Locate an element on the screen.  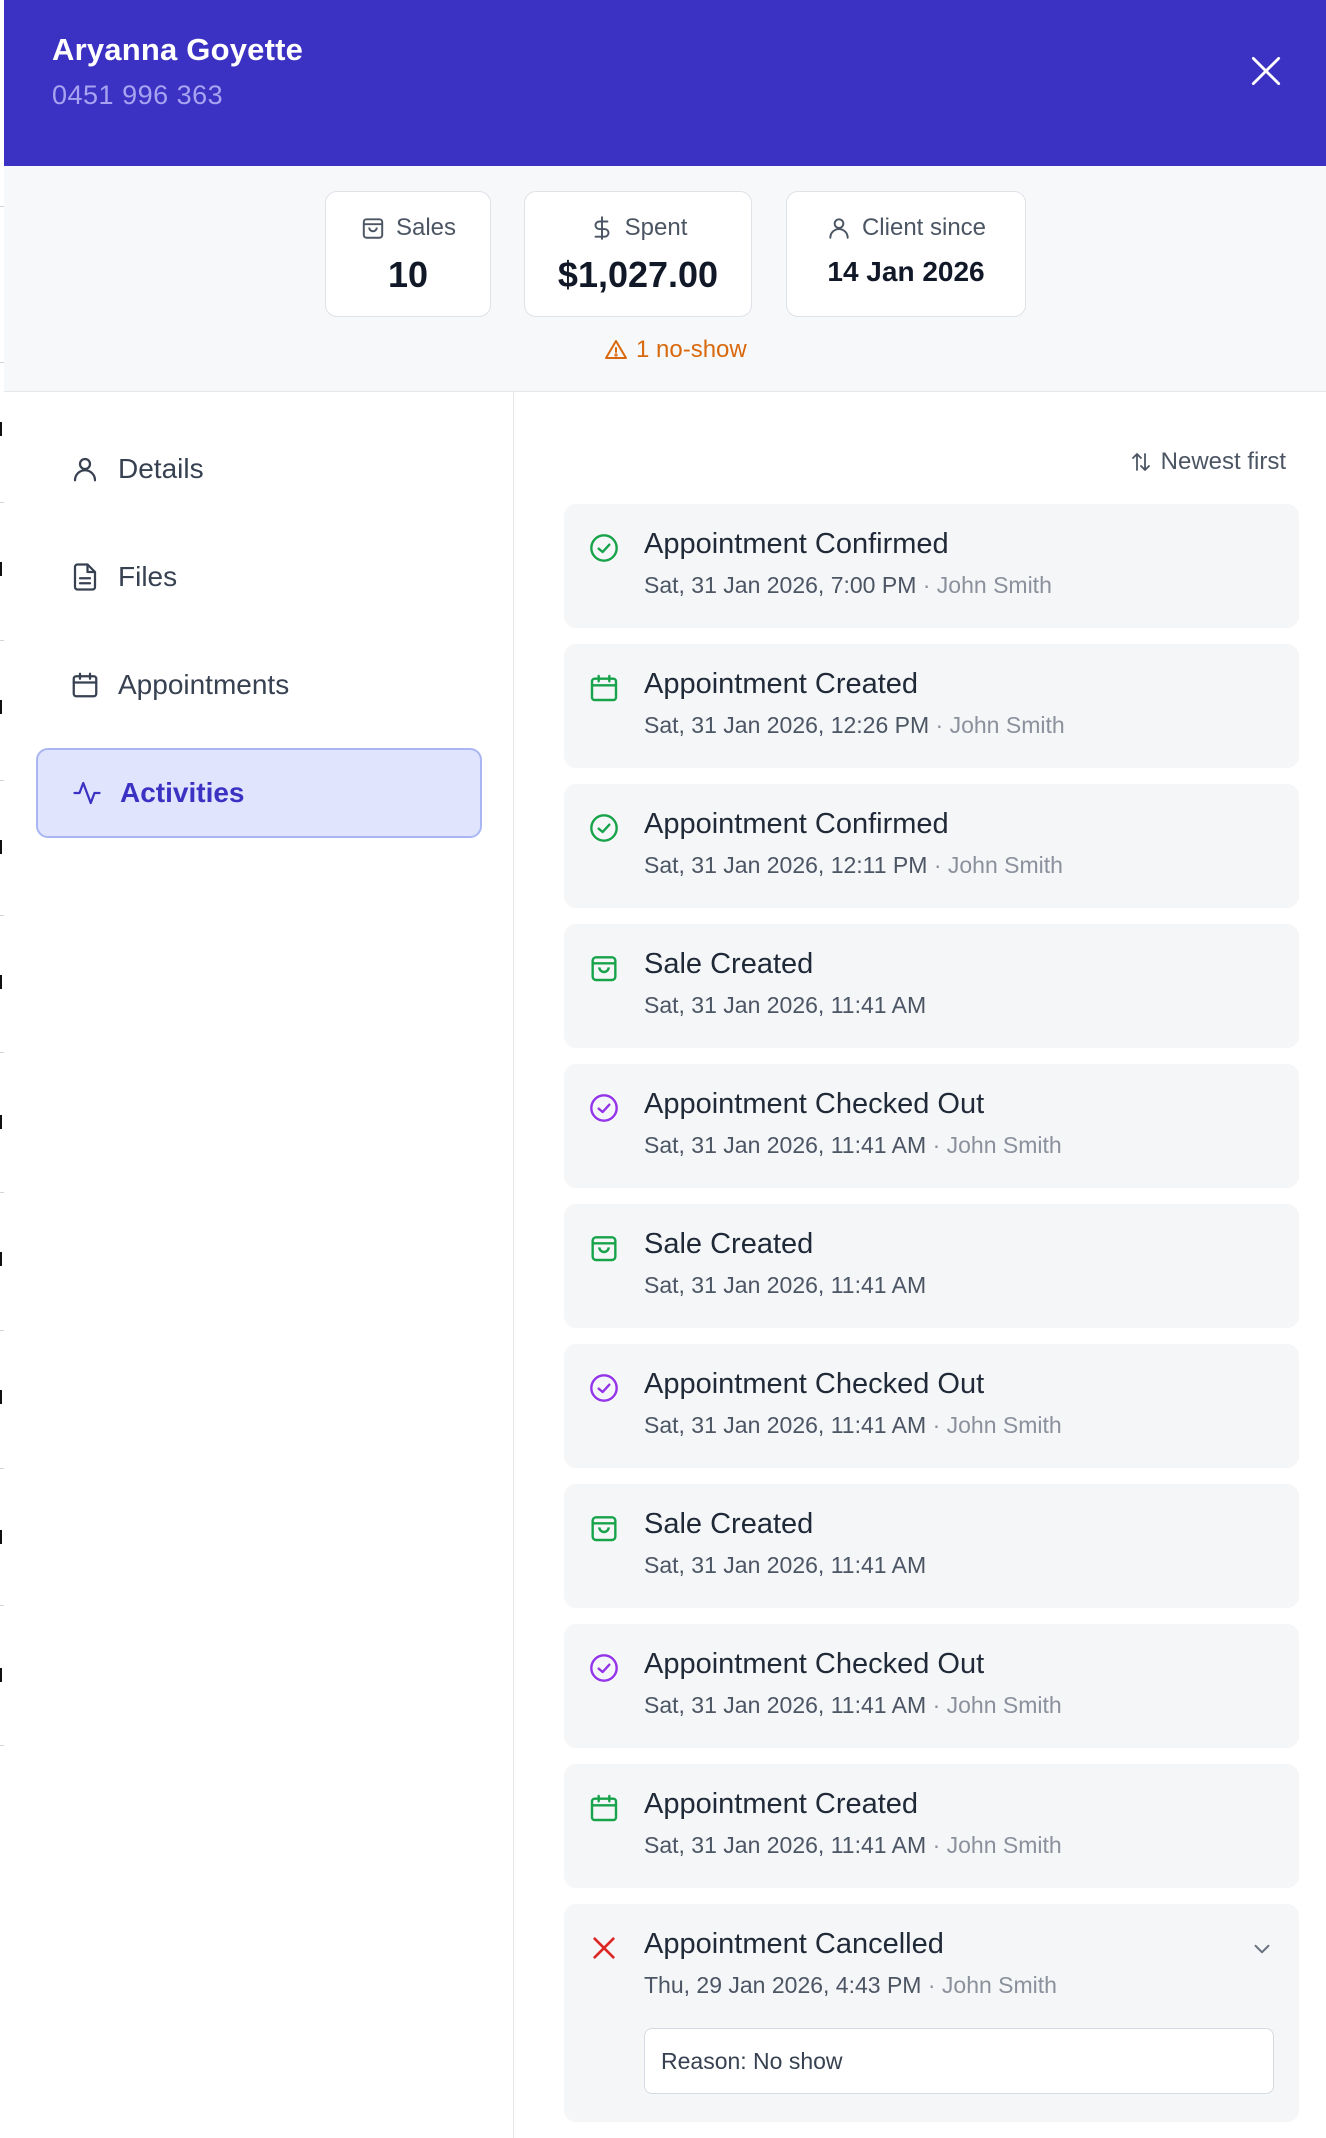
spent-stat-card: Spent $1,027.00 is located at coordinates (638, 254).